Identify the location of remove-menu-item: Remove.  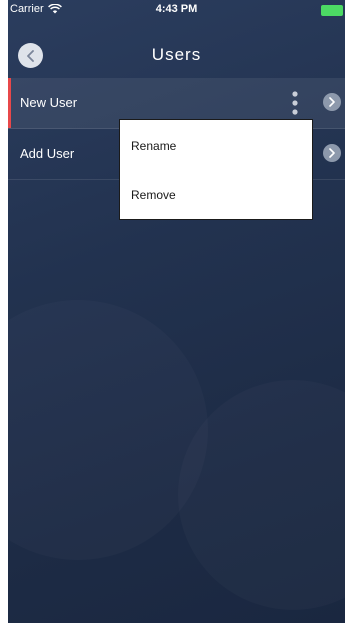
(153, 195).